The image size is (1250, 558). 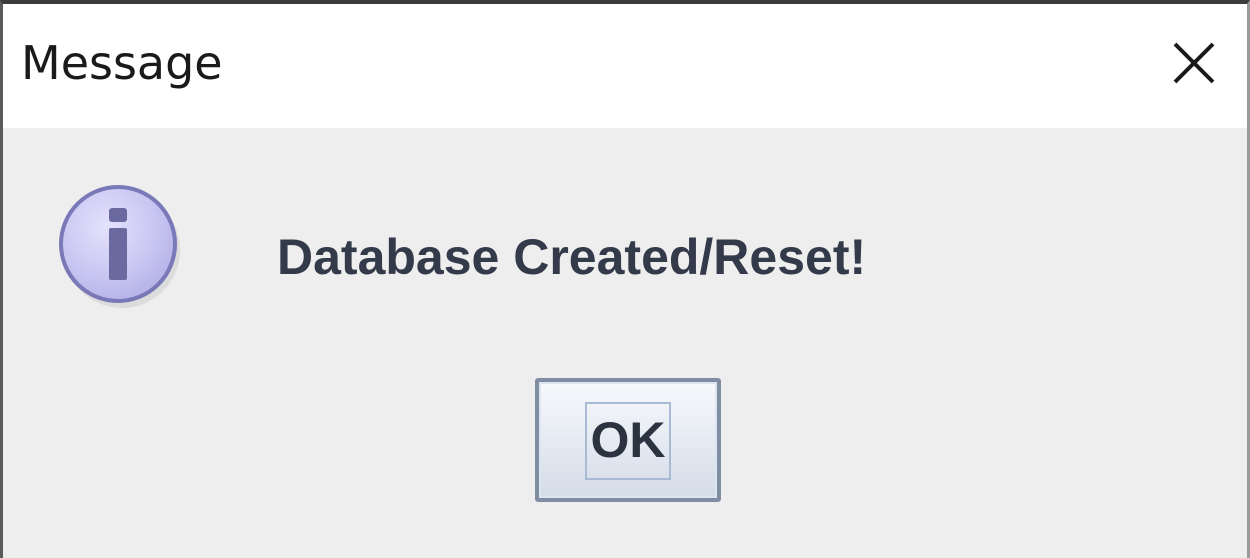 What do you see at coordinates (122, 63) in the screenshot?
I see `window-title: Message` at bounding box center [122, 63].